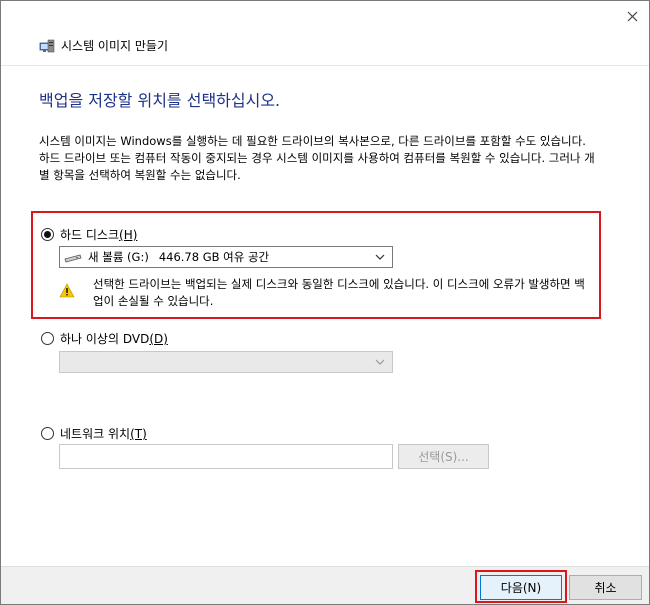 This screenshot has width=650, height=605. Describe the element at coordinates (158, 339) in the screenshot. I see `radio-dvd-accesskey: (D)` at that location.